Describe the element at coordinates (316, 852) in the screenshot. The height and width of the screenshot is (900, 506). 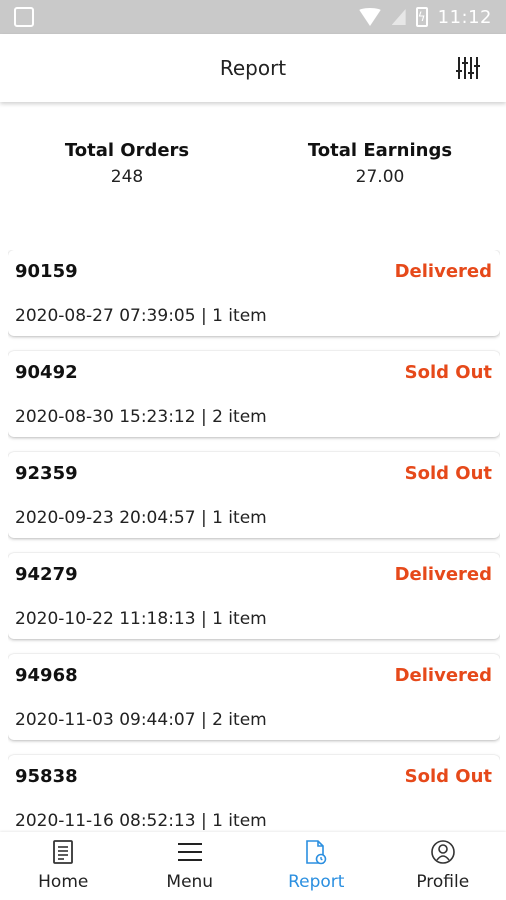
I see `report-icon` at that location.